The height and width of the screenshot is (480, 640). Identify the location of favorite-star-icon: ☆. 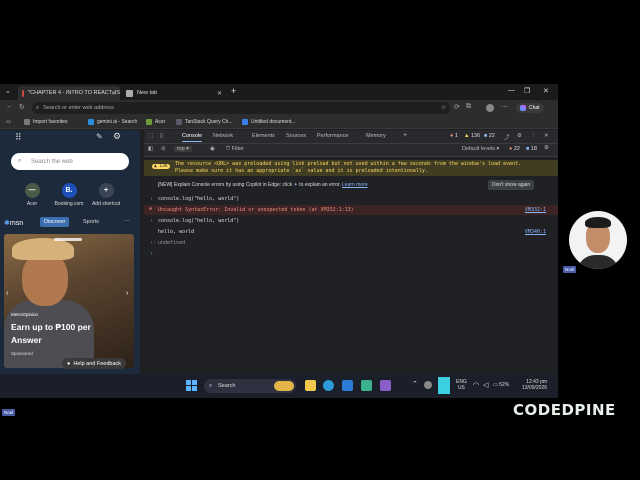
(443, 108).